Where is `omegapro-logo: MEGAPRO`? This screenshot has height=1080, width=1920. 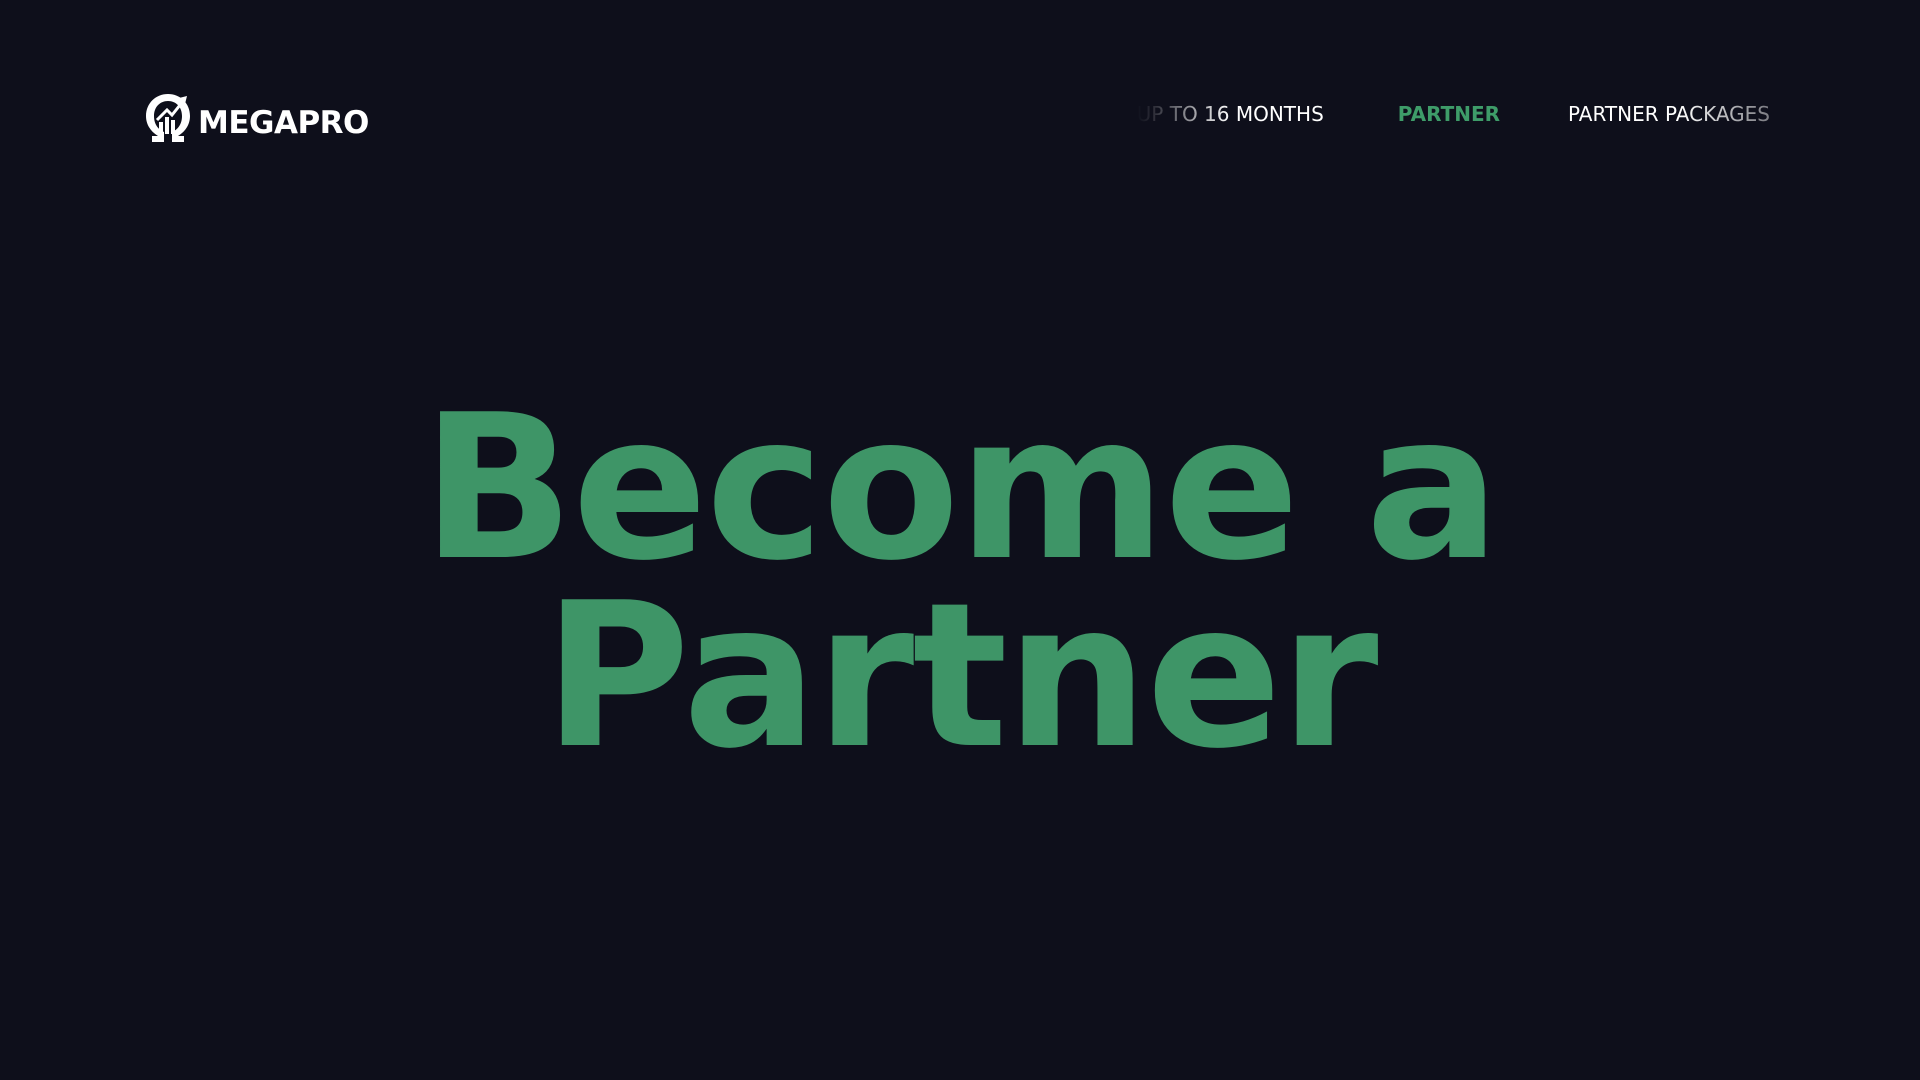
omegapro-logo: MEGAPRO is located at coordinates (254, 116).